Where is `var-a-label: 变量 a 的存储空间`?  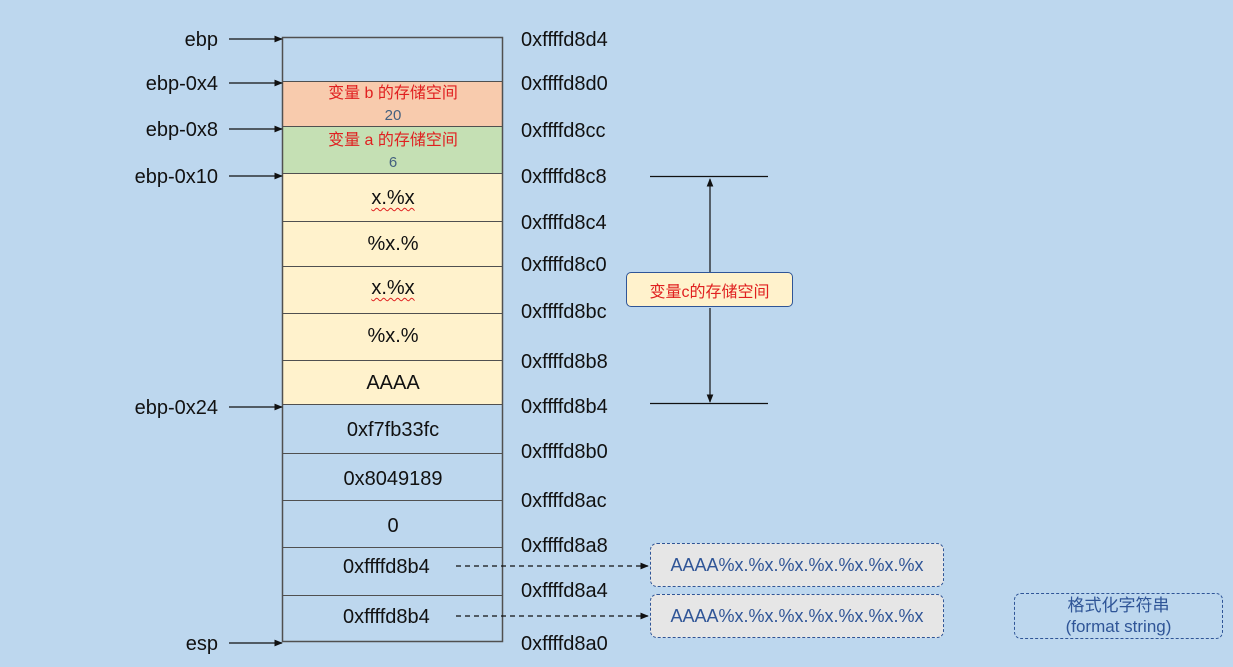 var-a-label: 变量 a 的存储空间 is located at coordinates (393, 140).